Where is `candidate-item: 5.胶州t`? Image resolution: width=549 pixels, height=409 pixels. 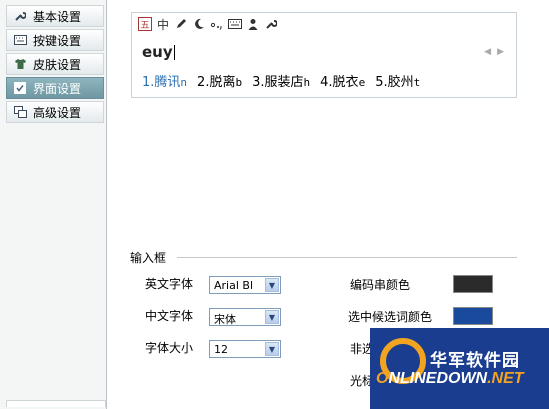
candidate-item: 5.胶州t is located at coordinates (397, 80).